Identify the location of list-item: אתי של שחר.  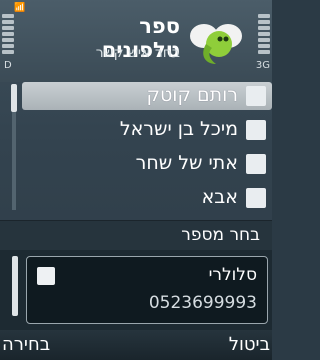
(147, 164).